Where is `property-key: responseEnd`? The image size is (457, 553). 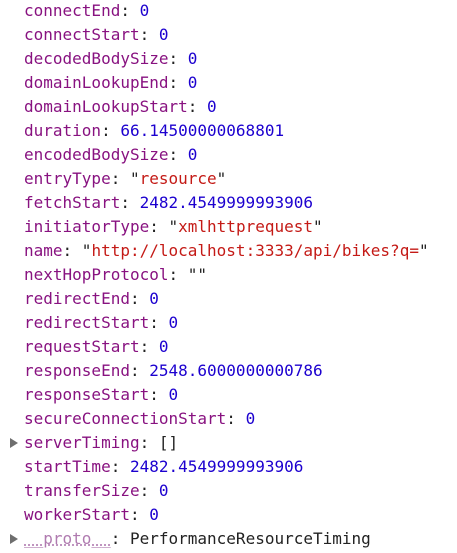
property-key: responseEnd is located at coordinates (77, 370).